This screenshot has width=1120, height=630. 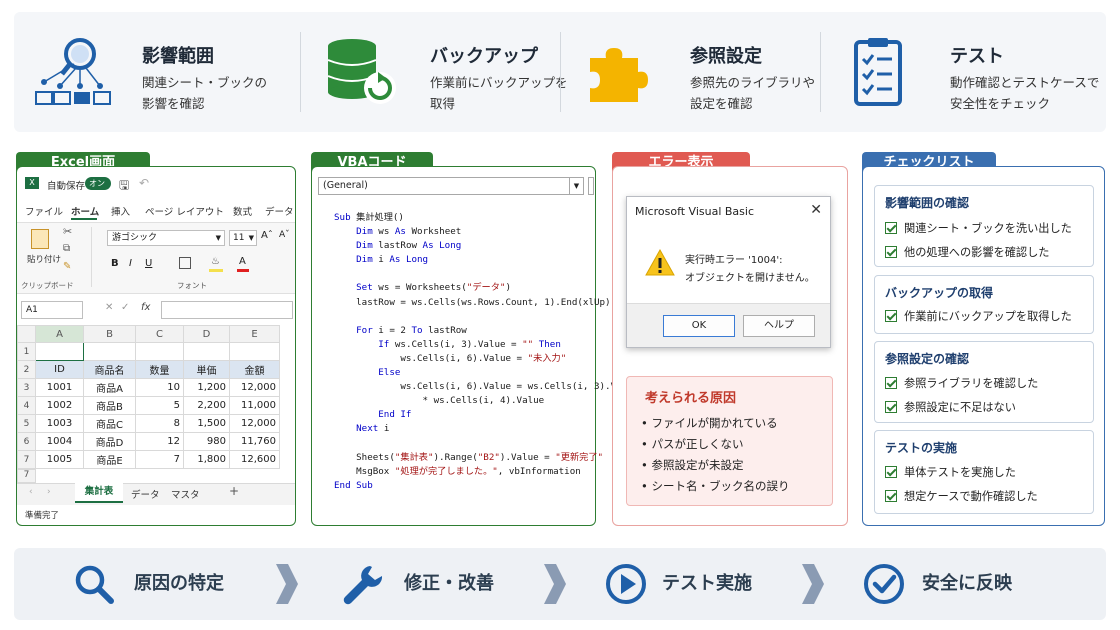 What do you see at coordinates (145, 494) in the screenshot?
I see `sheet-tab-data: データ` at bounding box center [145, 494].